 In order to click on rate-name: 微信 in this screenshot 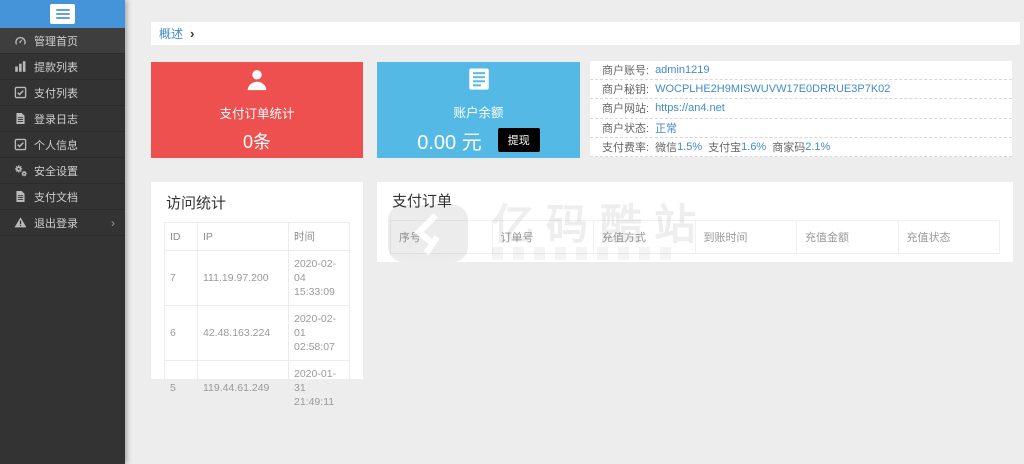, I will do `click(666, 147)`.